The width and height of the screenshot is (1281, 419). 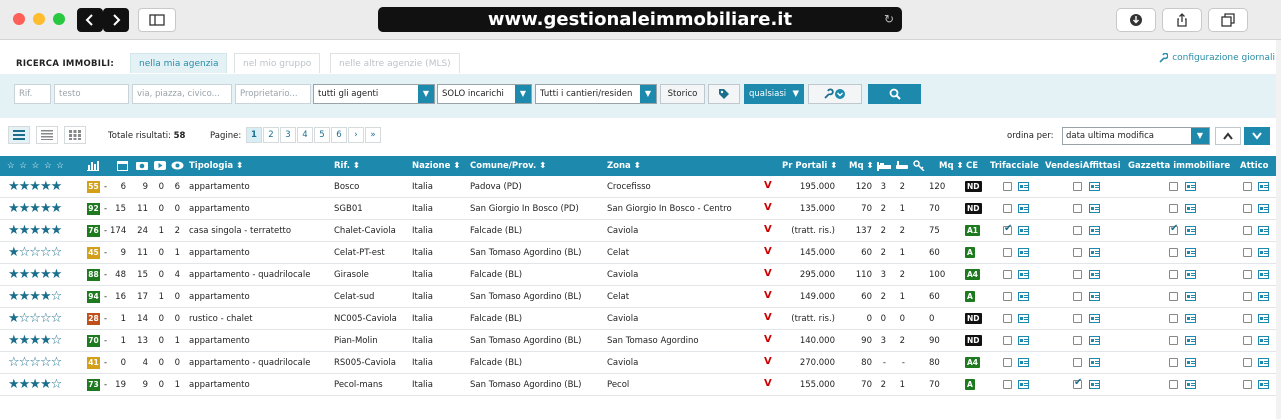 What do you see at coordinates (354, 297) in the screenshot?
I see `rif-cell: Celat-sud` at bounding box center [354, 297].